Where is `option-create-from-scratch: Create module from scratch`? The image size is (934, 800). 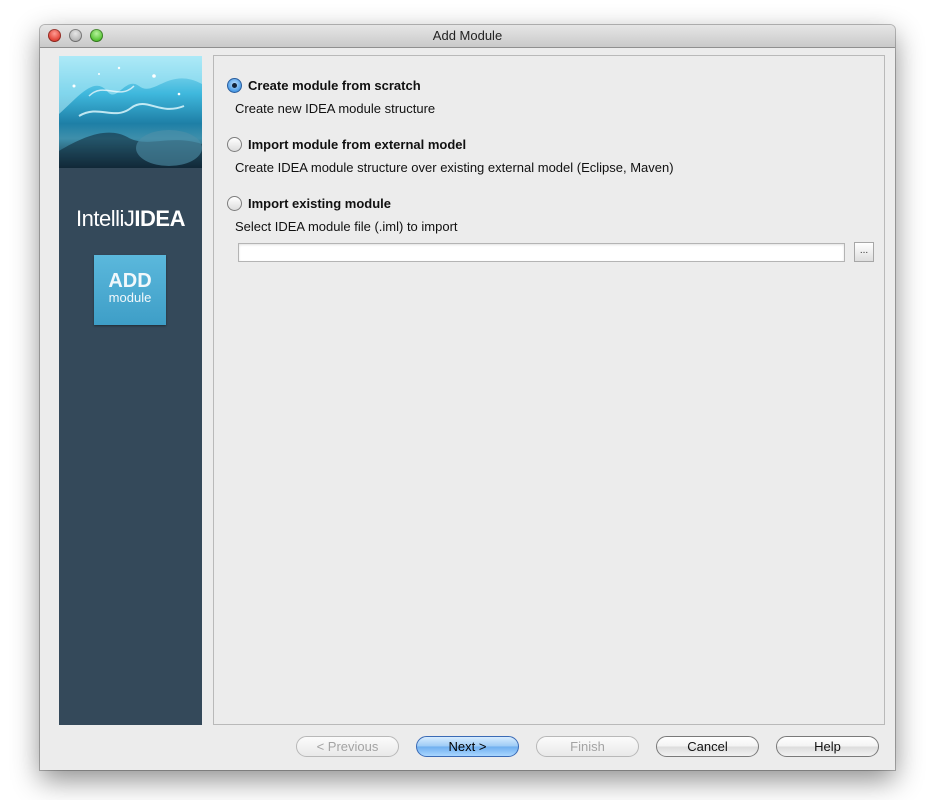
option-create-from-scratch: Create module from scratch is located at coordinates (324, 85).